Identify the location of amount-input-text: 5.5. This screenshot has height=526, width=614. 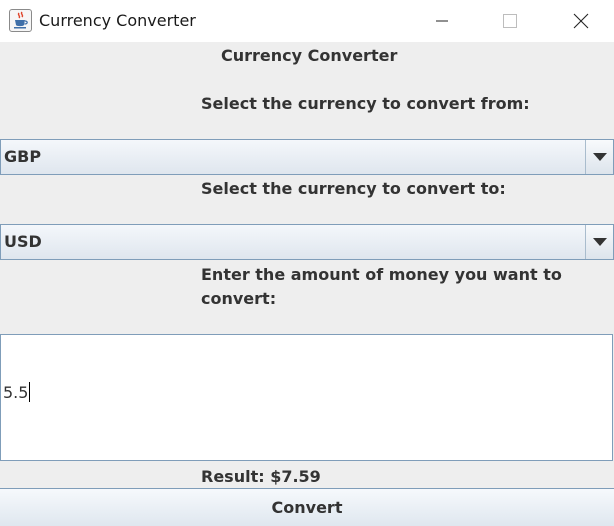
(17, 392).